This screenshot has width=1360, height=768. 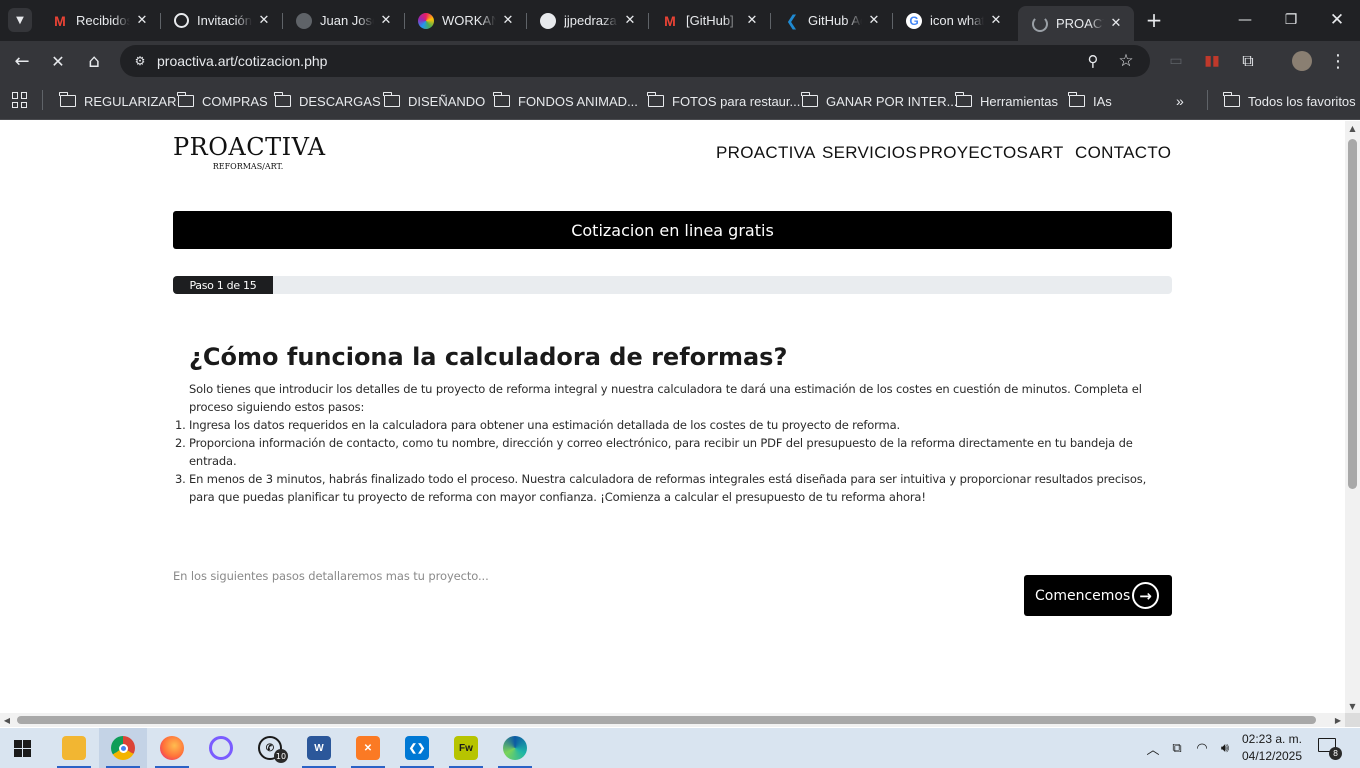 What do you see at coordinates (117, 101) in the screenshot?
I see `bookmark-folder: REGULARIZAR` at bounding box center [117, 101].